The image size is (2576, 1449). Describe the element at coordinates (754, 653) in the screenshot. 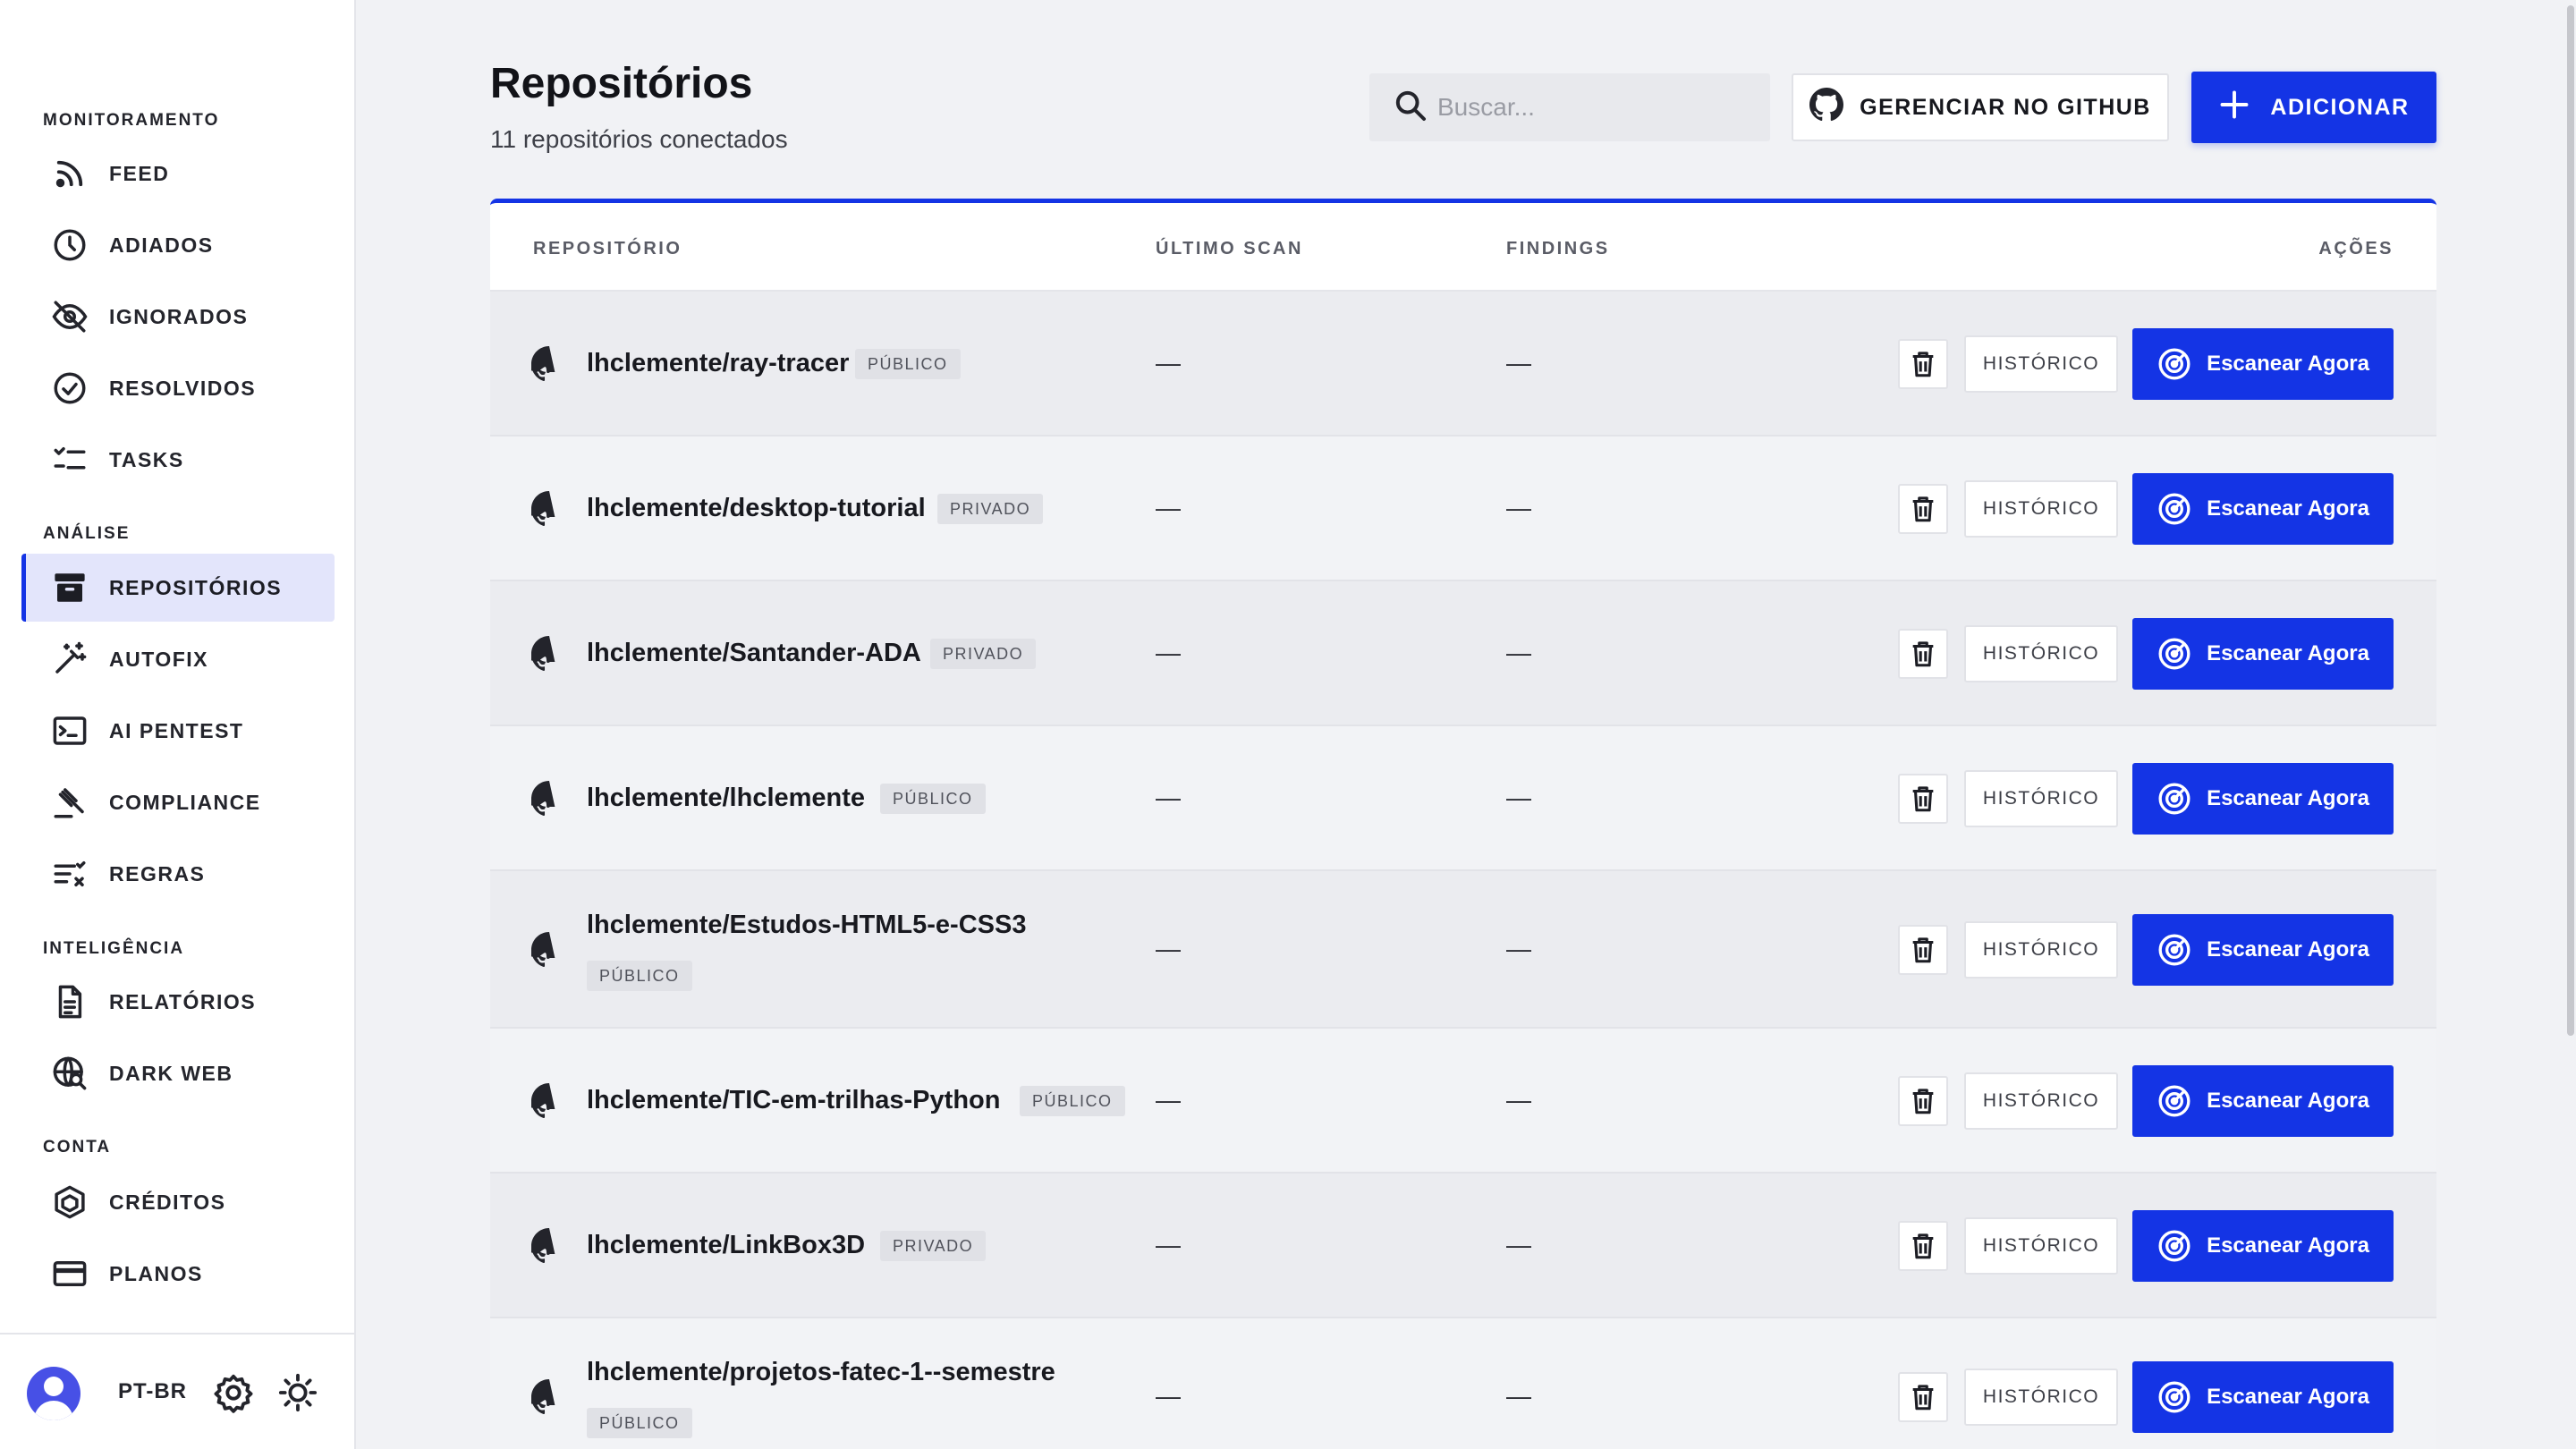

I see `repo-name: lhclemente/Santander-ADA` at that location.